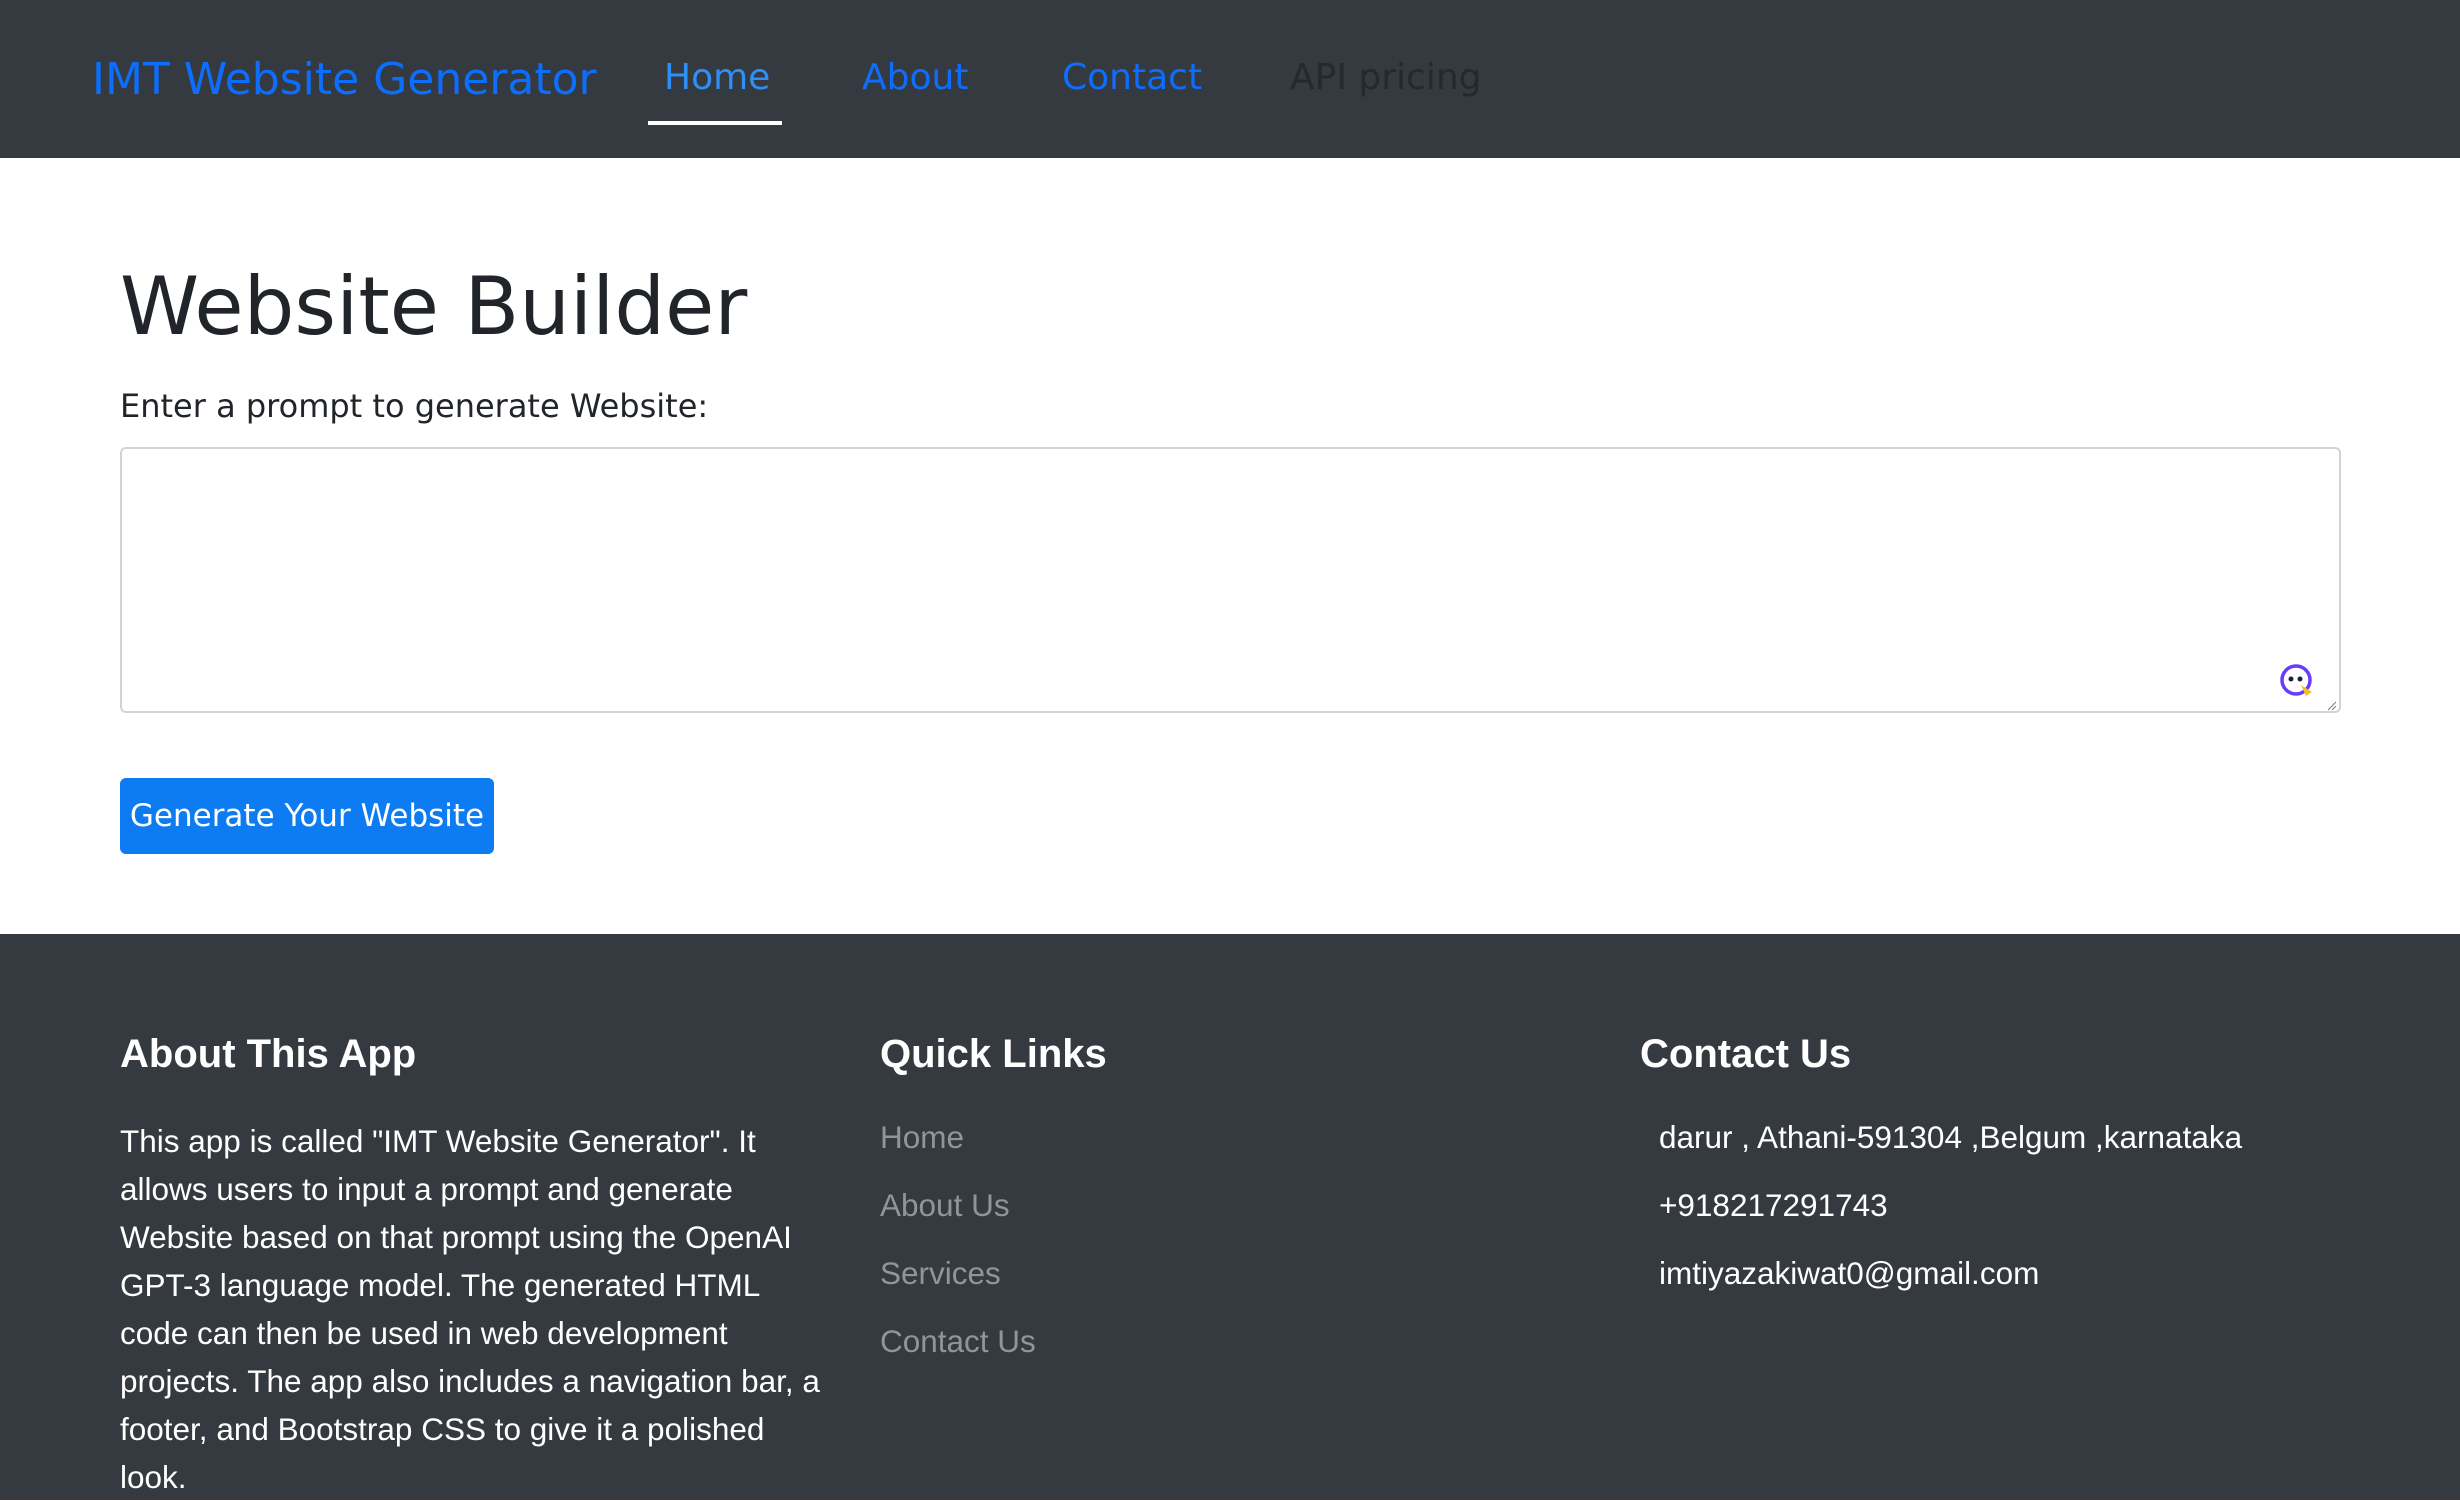 This screenshot has width=2460, height=1501. I want to click on contact-address: darur , Athani-591304 ,Belgum ,karnataka, so click(1951, 1137).